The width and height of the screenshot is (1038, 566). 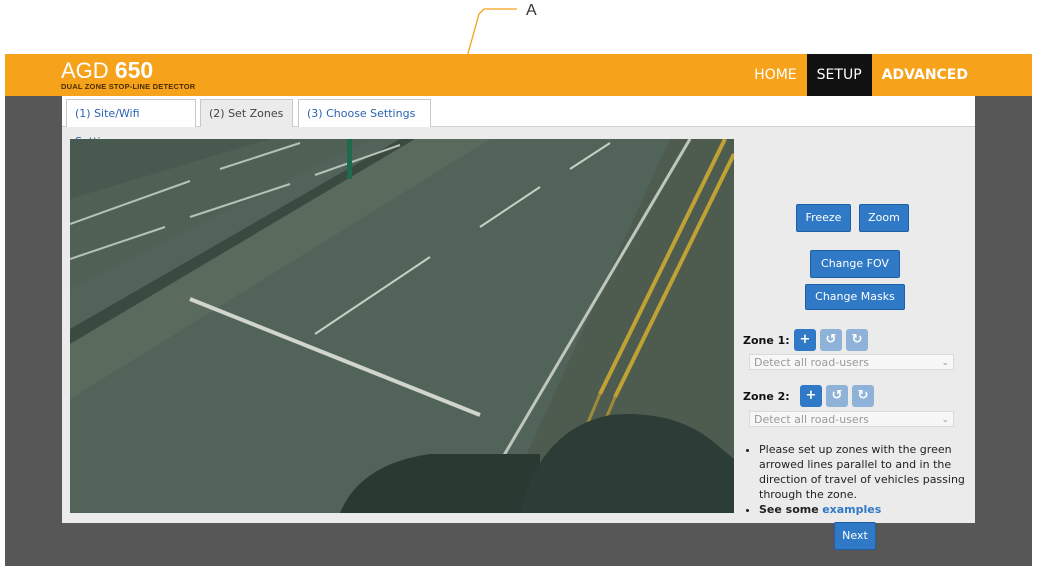 I want to click on zone-1-detect-select: Detect all road-users ⌄, so click(x=851, y=362).